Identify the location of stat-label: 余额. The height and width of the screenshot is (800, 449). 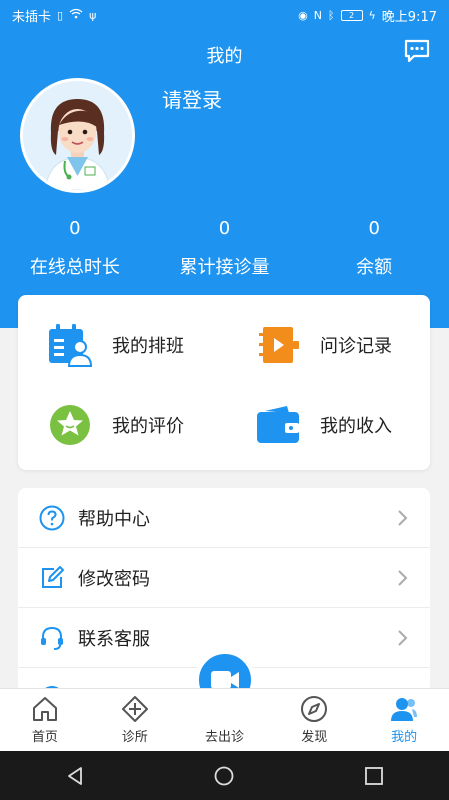
(374, 267).